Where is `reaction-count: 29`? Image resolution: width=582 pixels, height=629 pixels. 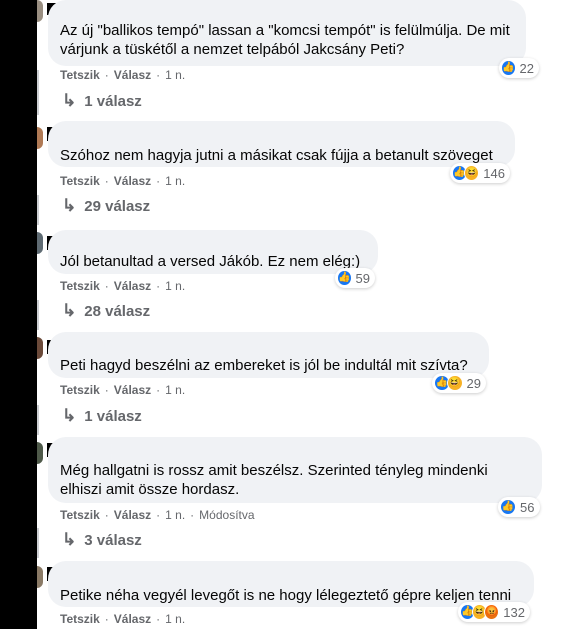 reaction-count: 29 is located at coordinates (473, 383).